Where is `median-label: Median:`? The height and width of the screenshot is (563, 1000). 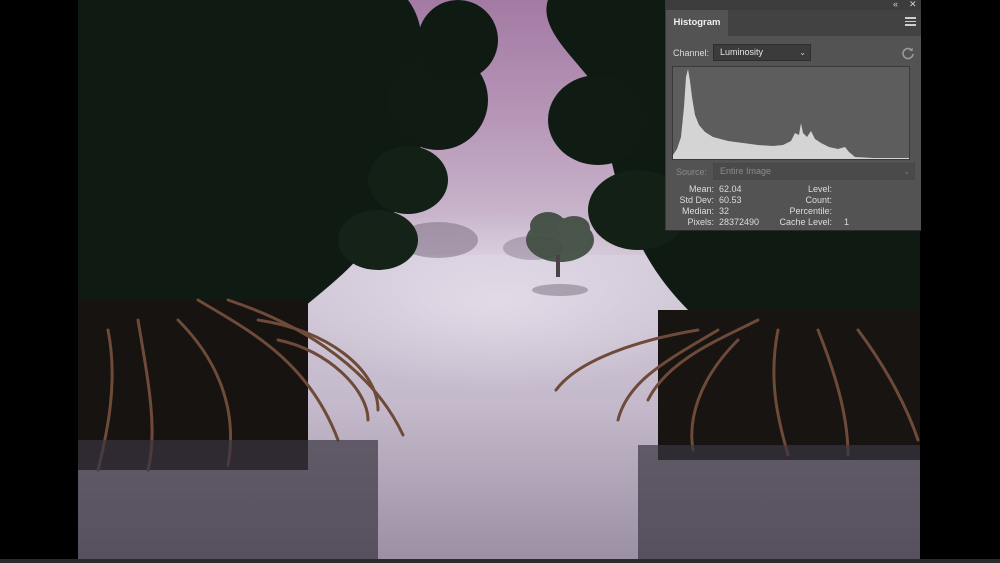 median-label: Median: is located at coordinates (697, 211).